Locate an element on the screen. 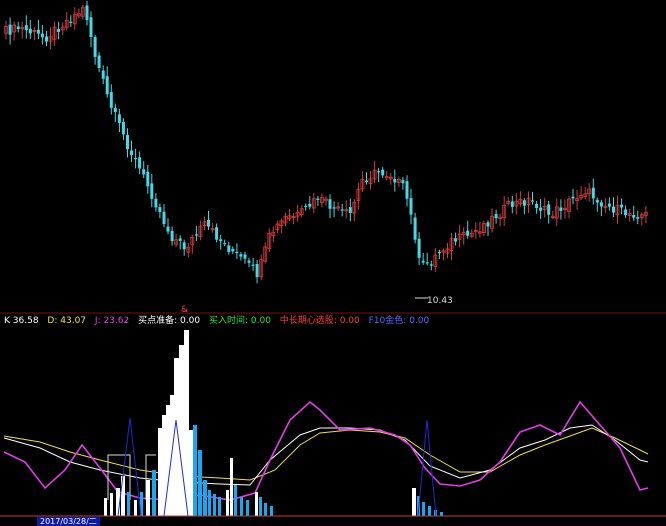 This screenshot has width=666, height=526. k-line is located at coordinates (326, 455).